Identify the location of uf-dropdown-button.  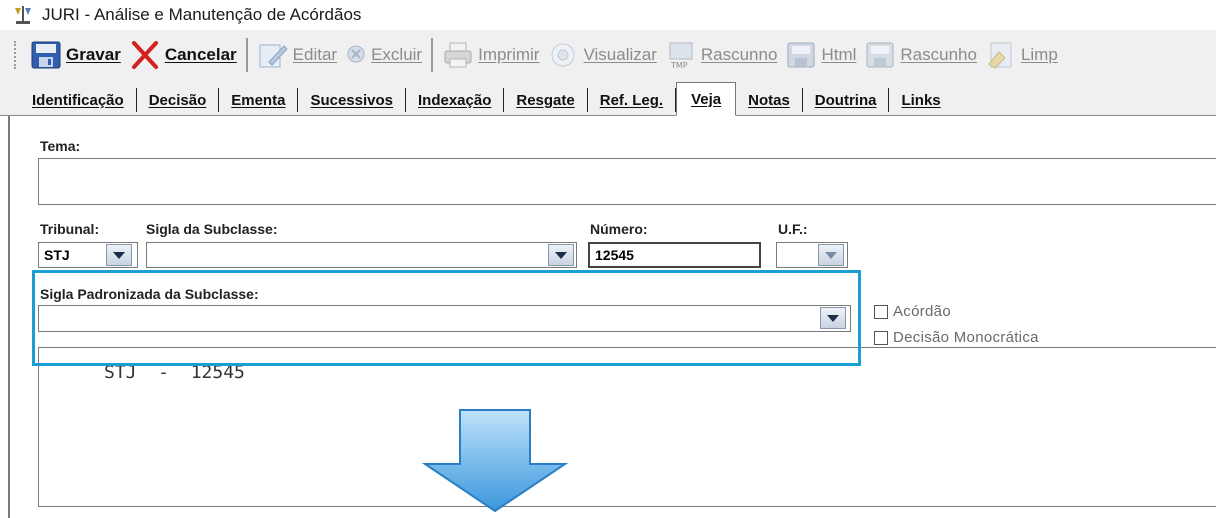
(831, 255).